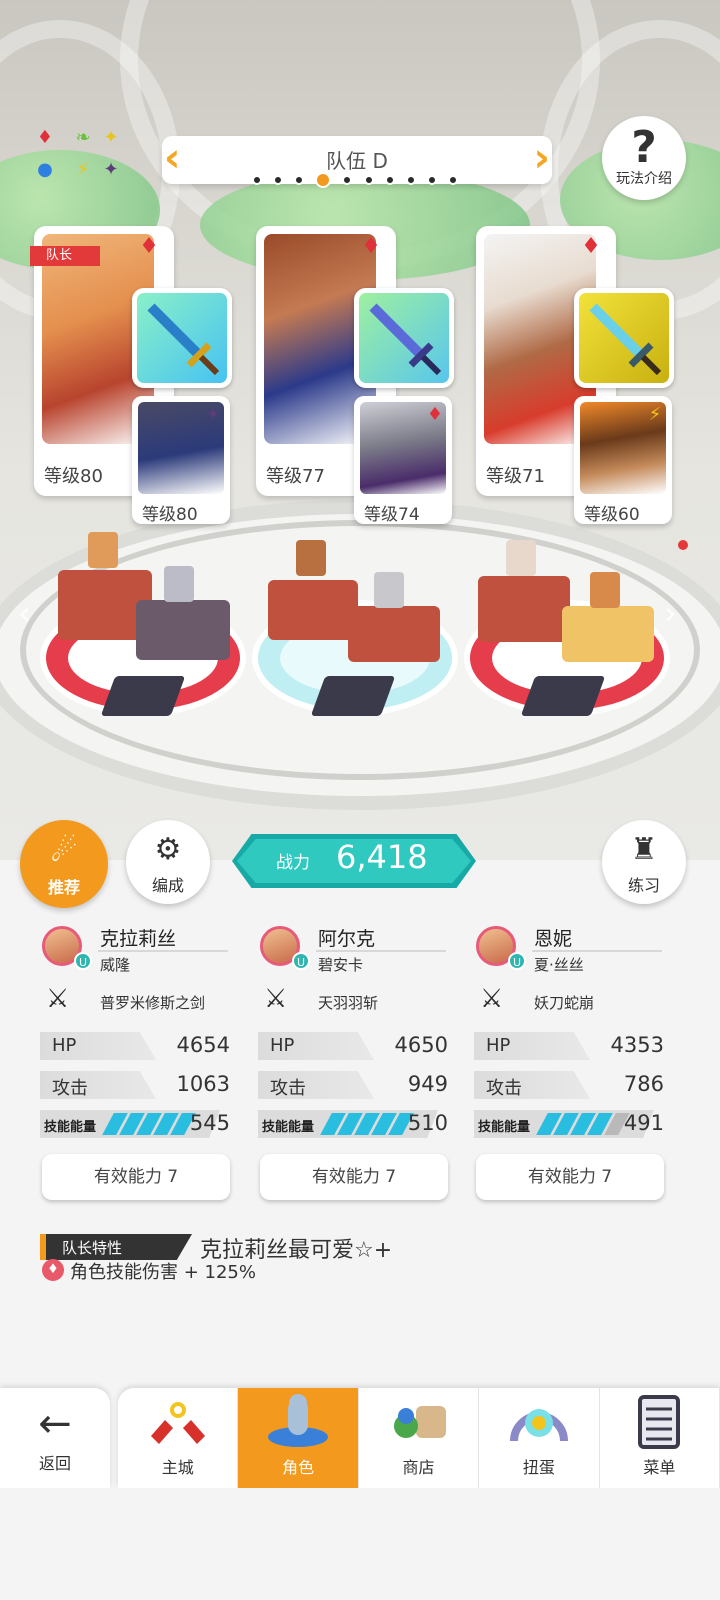  What do you see at coordinates (177, 1467) in the screenshot?
I see `tab-label: 主城` at bounding box center [177, 1467].